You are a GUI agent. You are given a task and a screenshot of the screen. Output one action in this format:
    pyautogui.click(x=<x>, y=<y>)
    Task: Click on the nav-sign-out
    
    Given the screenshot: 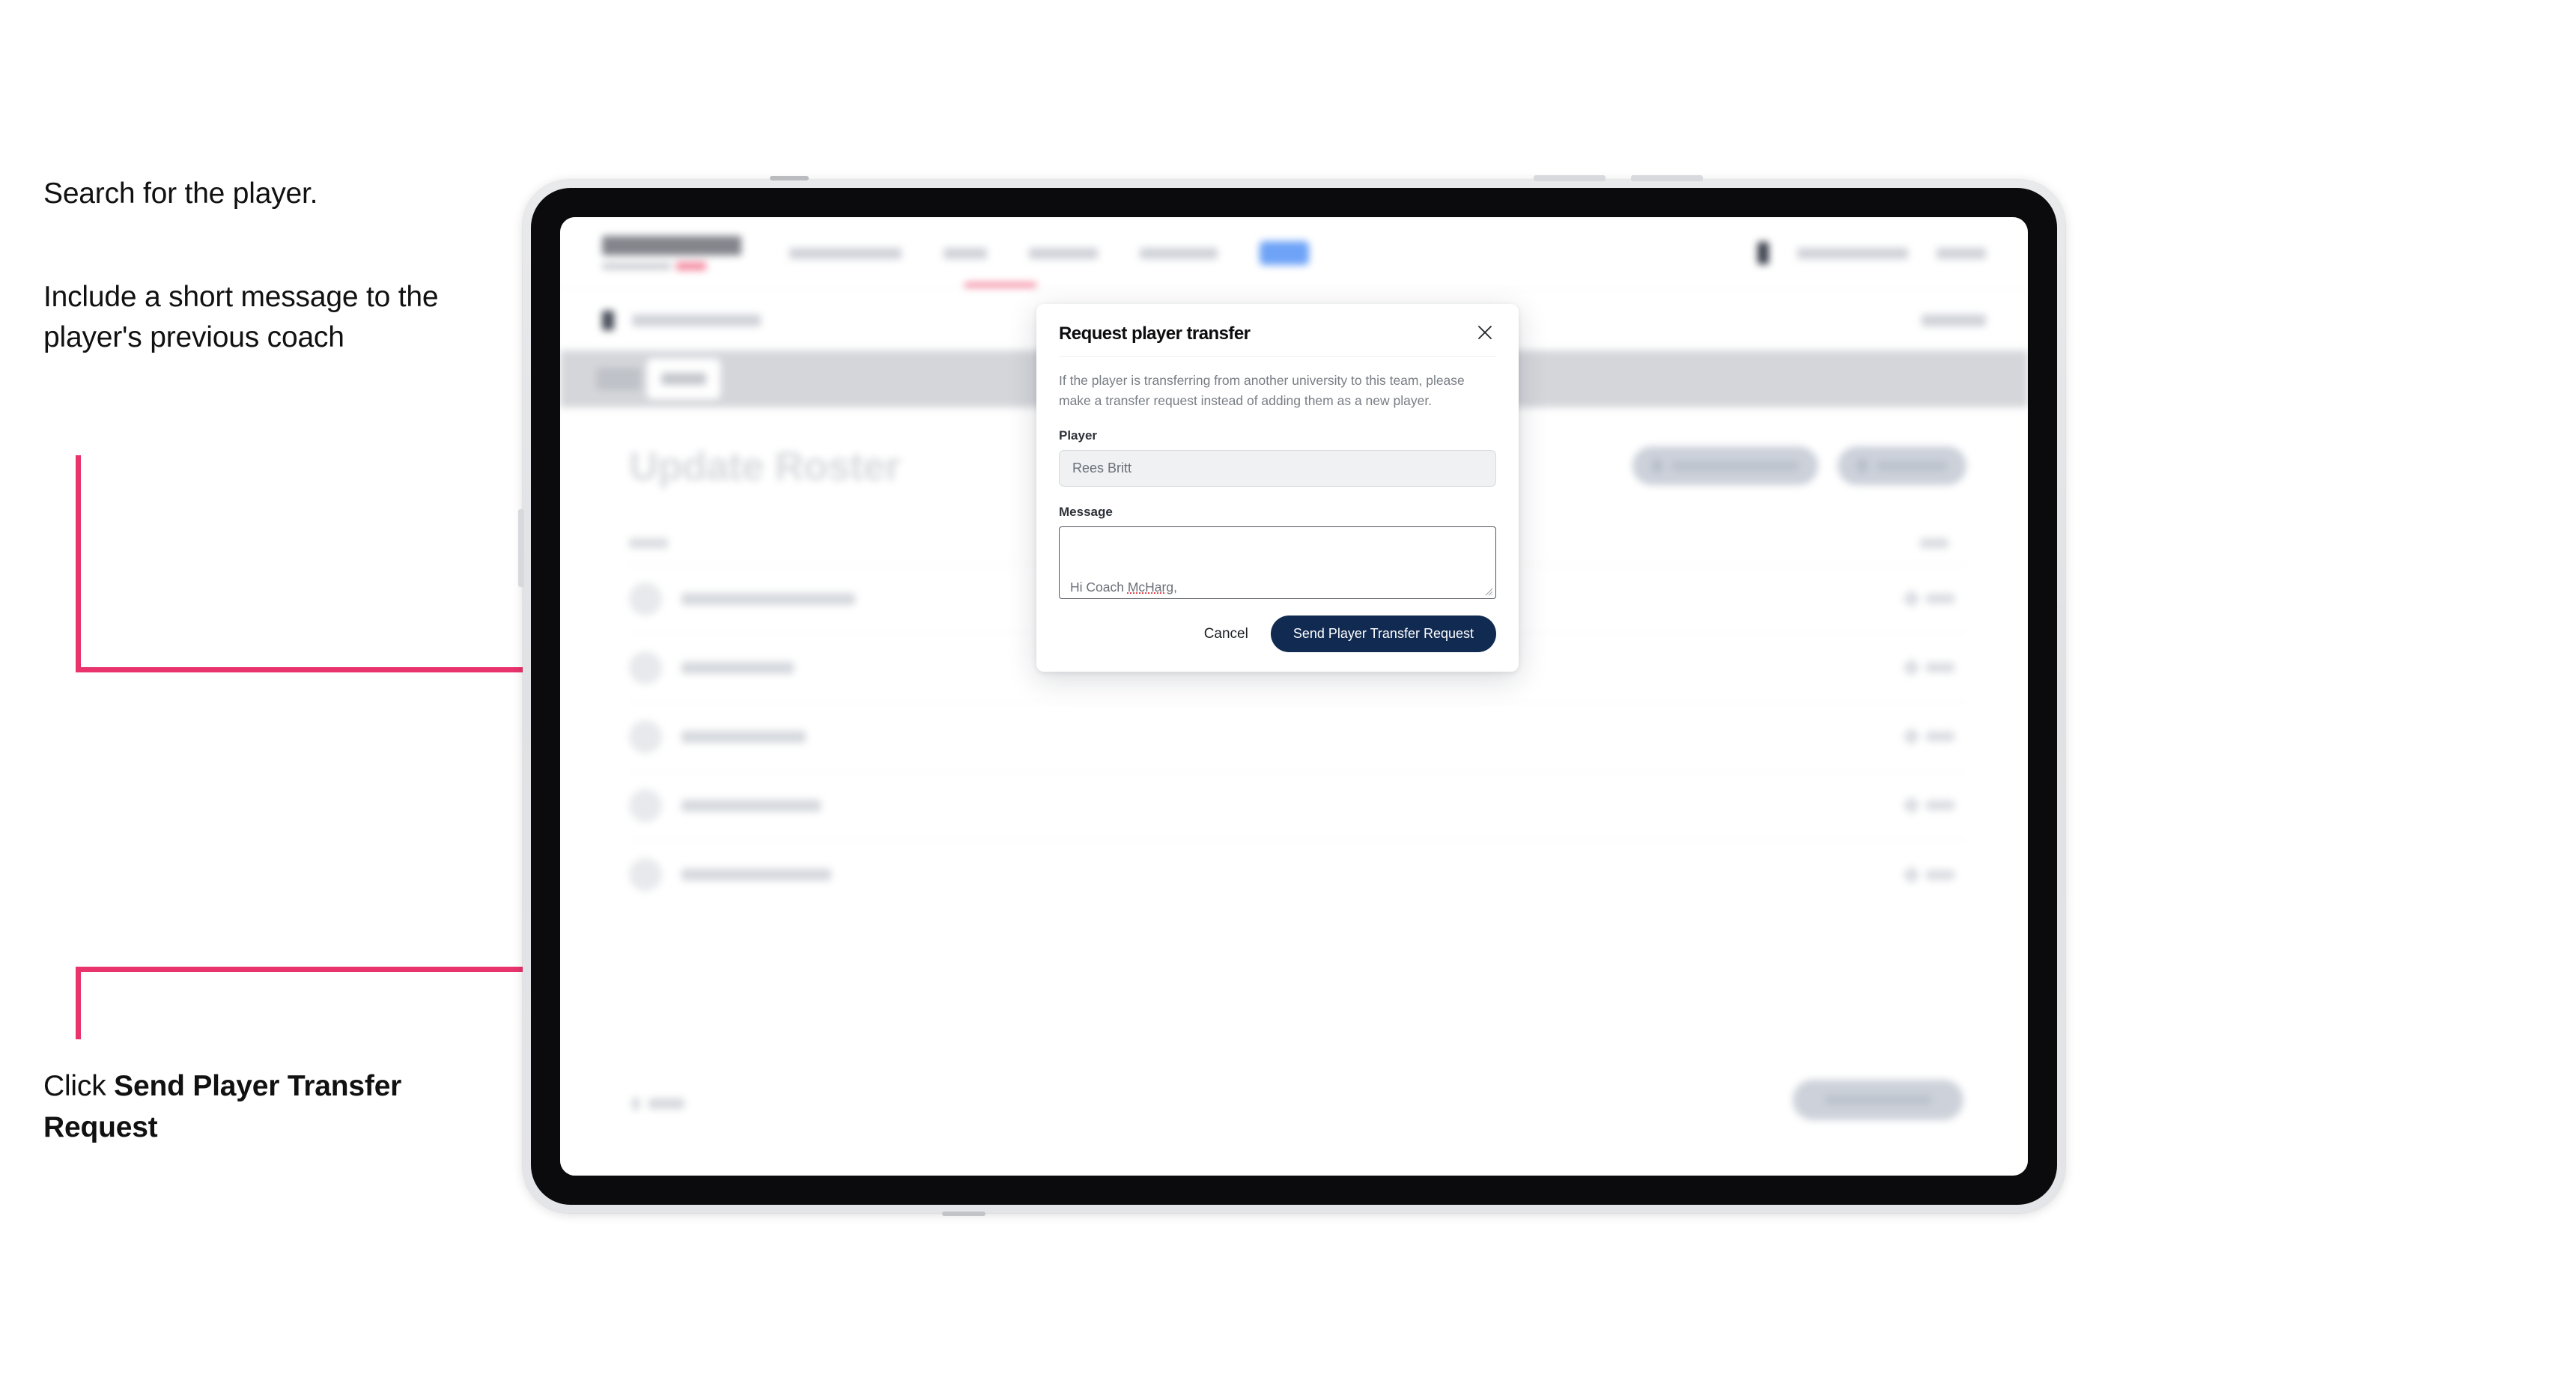 What is the action you would take?
    pyautogui.click(x=1961, y=253)
    